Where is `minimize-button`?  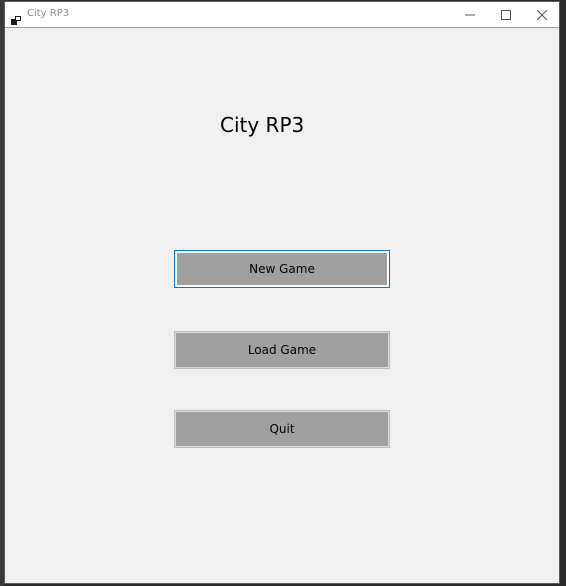
minimize-button is located at coordinates (470, 14).